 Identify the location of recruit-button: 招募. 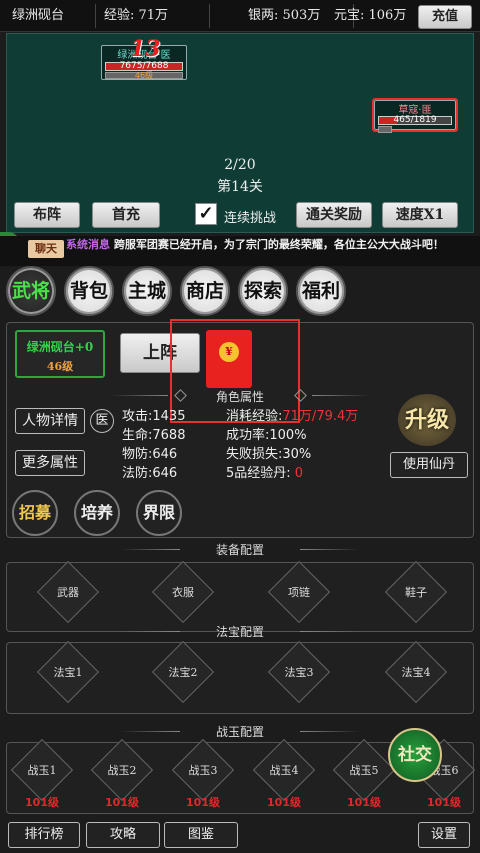
(35, 513).